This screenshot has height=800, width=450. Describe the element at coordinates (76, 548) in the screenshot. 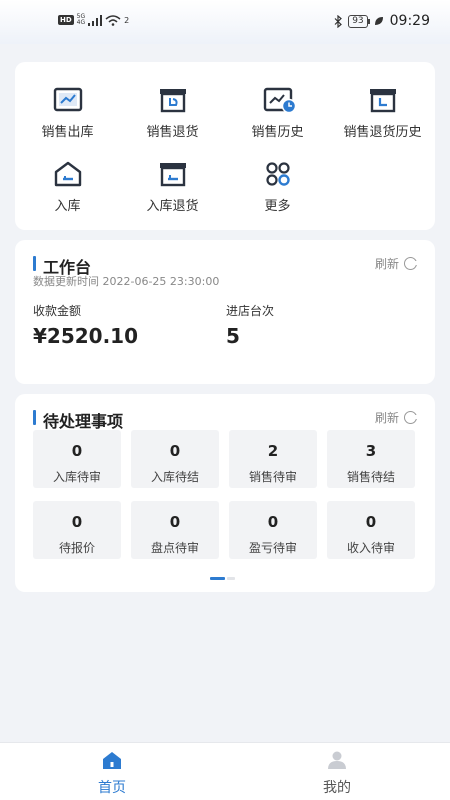

I see `todo-label: 待报价` at that location.